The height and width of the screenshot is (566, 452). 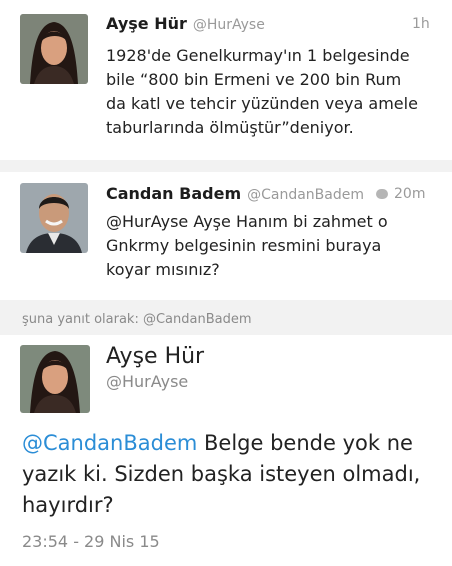 I want to click on reply-context: şuna yanıt olarak: @CandanBadem, so click(x=137, y=319).